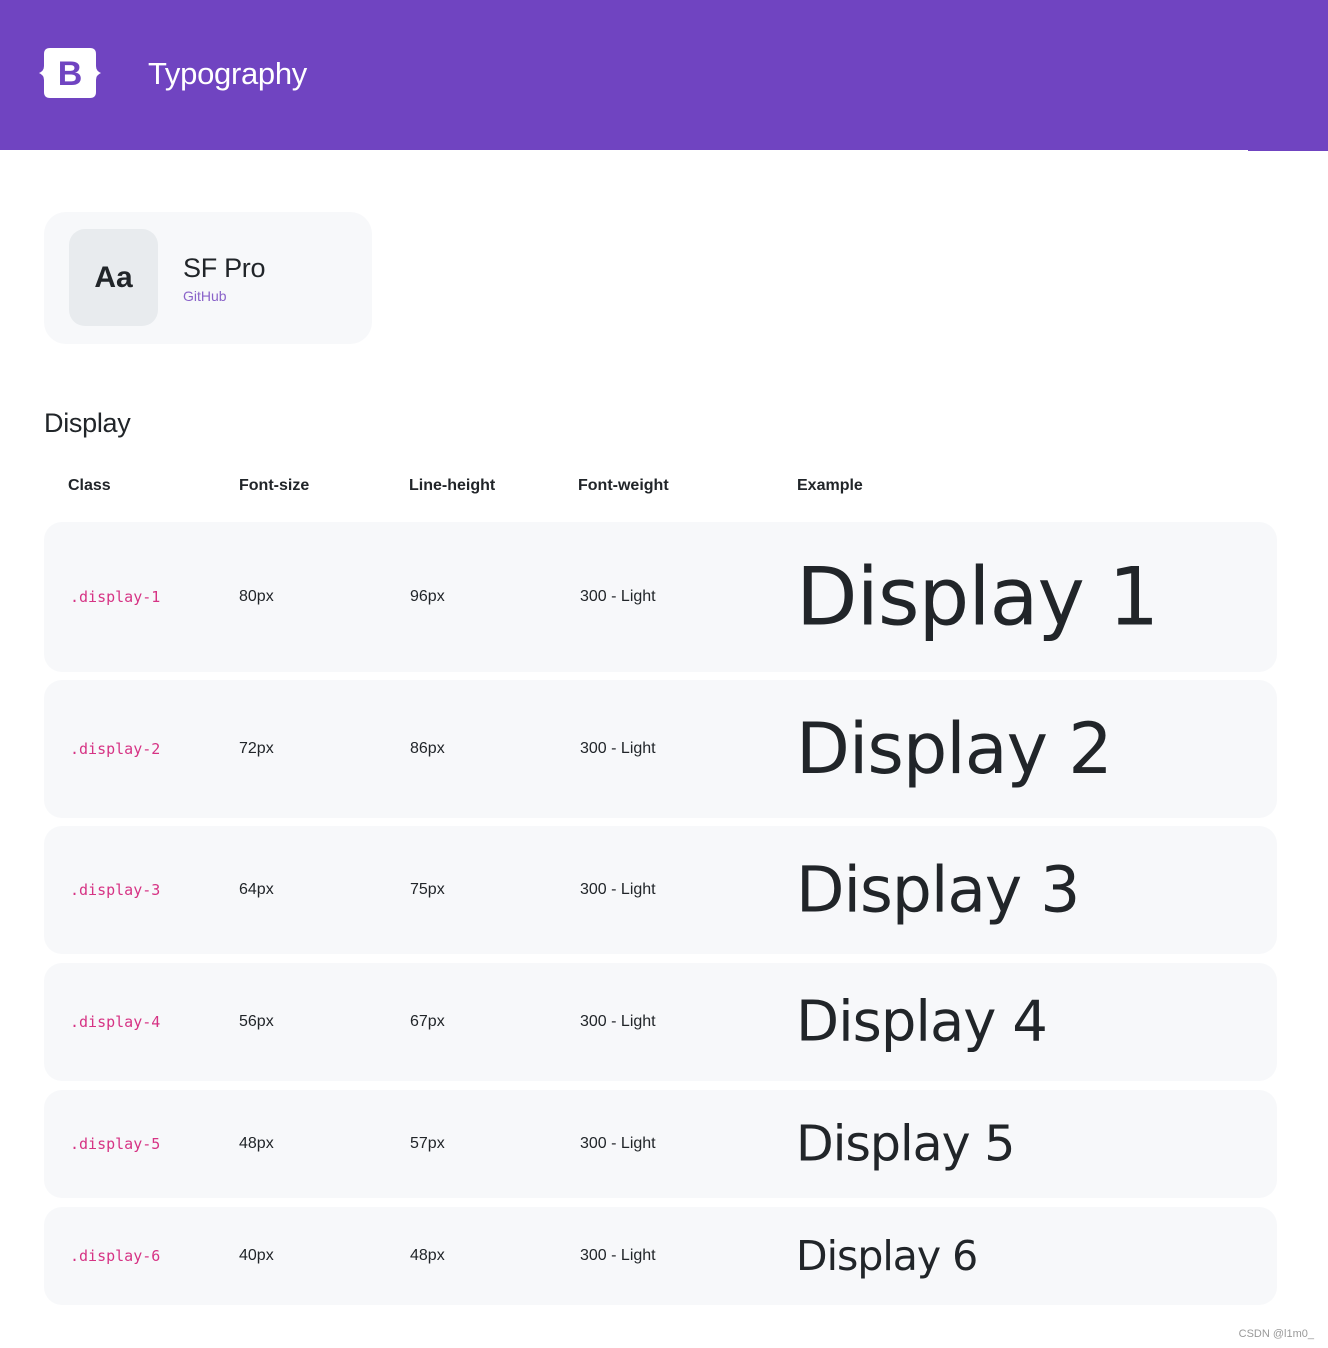  I want to click on column-header-line-height: Line-height, so click(452, 485).